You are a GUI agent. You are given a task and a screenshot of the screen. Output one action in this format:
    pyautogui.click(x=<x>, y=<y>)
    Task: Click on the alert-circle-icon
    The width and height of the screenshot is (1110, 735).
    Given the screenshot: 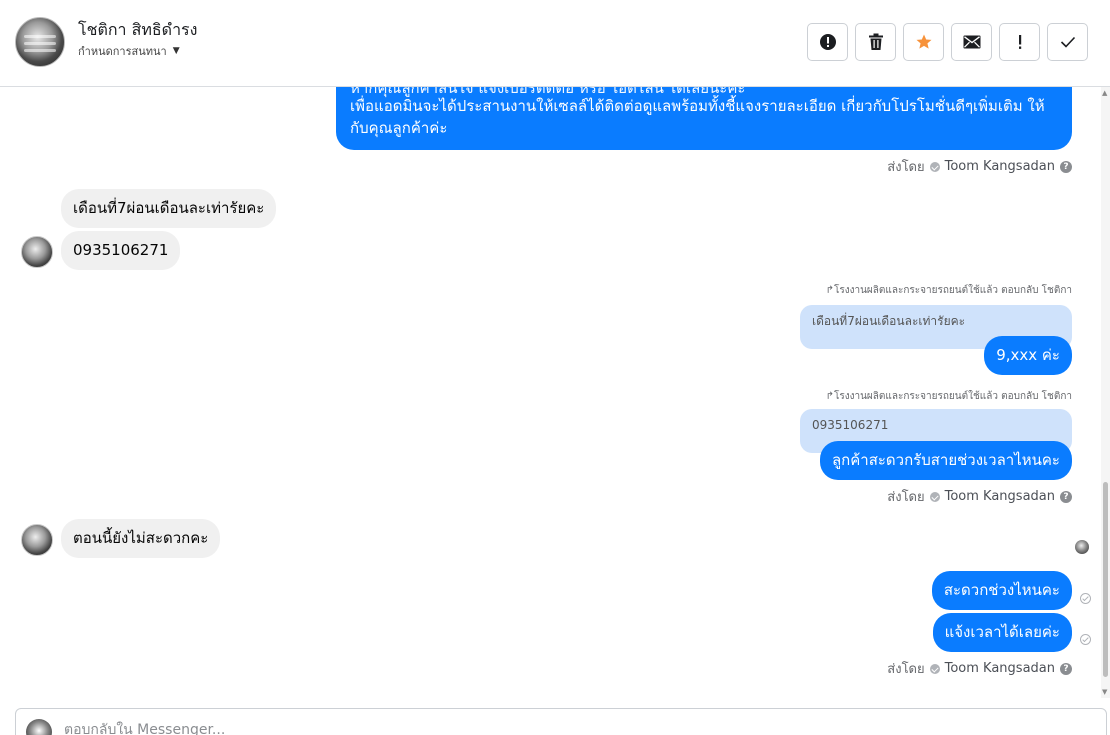 What is the action you would take?
    pyautogui.click(x=827, y=42)
    